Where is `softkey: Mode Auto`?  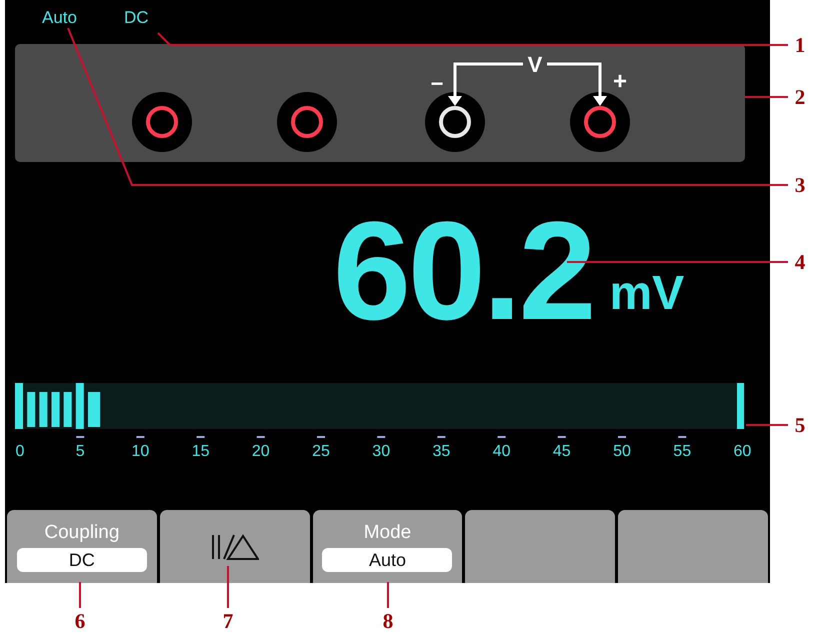
softkey: Mode Auto is located at coordinates (387, 546).